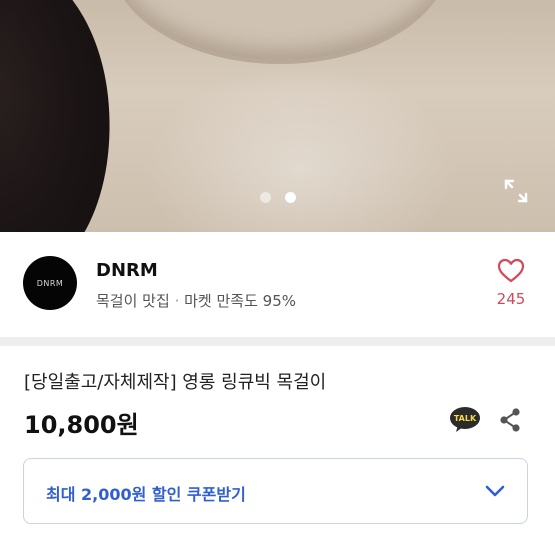  I want to click on chevron-down-icon, so click(495, 491).